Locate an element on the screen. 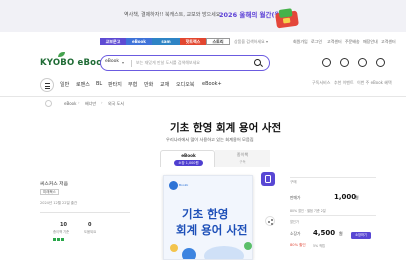  search-input: 보는 재밌게 만날 도서를 검색해보세요 is located at coordinates (168, 63).